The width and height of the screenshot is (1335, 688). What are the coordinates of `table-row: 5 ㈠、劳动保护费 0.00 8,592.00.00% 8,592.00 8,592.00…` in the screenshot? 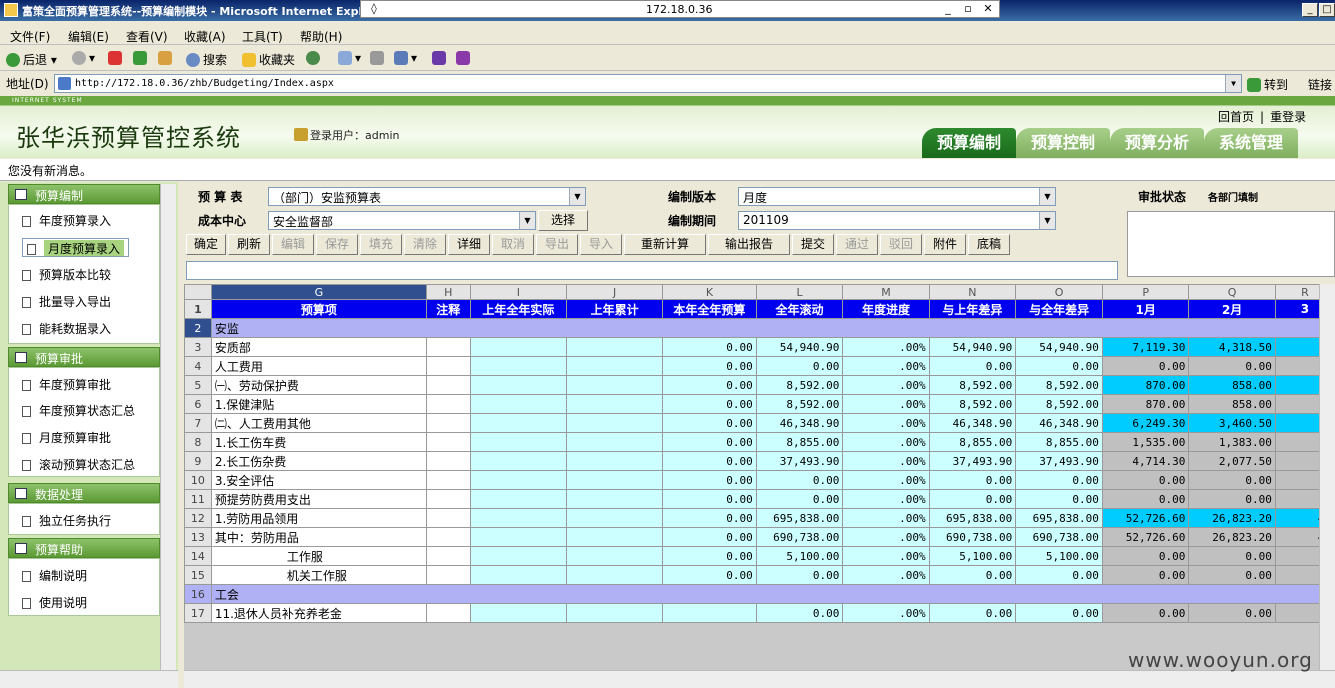 It's located at (759, 385).